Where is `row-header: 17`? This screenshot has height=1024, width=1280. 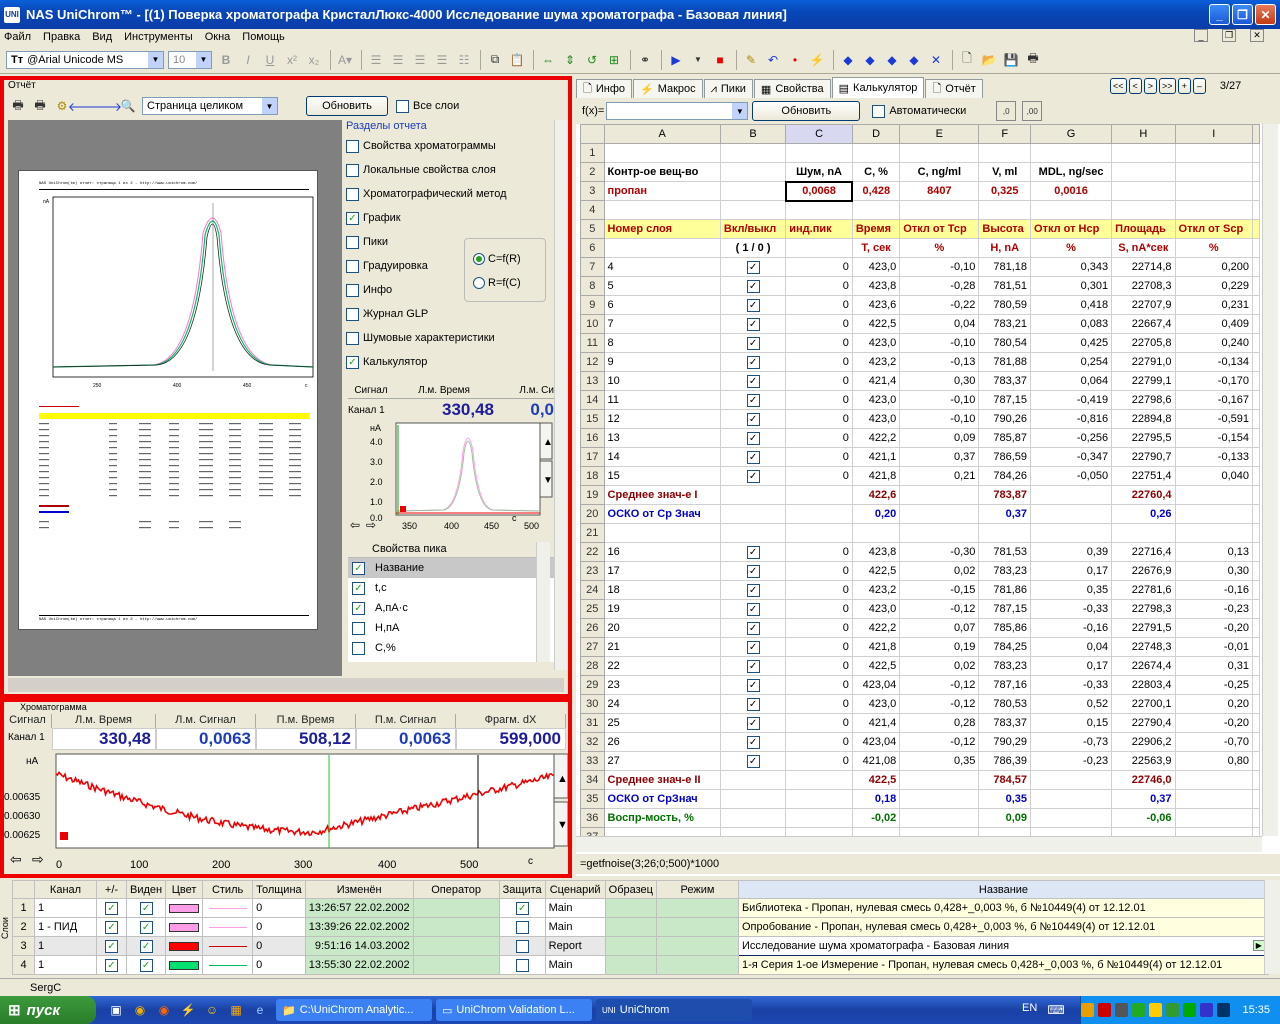 row-header: 17 is located at coordinates (592, 457).